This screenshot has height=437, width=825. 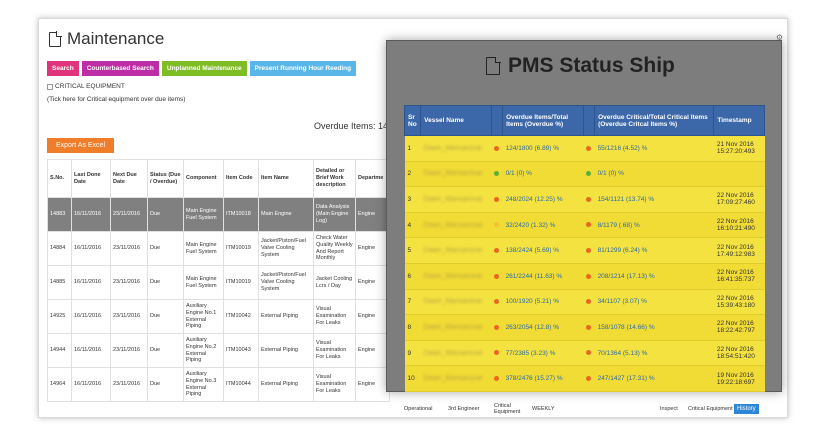 I want to click on cell-sr-no: 3, so click(x=412, y=199).